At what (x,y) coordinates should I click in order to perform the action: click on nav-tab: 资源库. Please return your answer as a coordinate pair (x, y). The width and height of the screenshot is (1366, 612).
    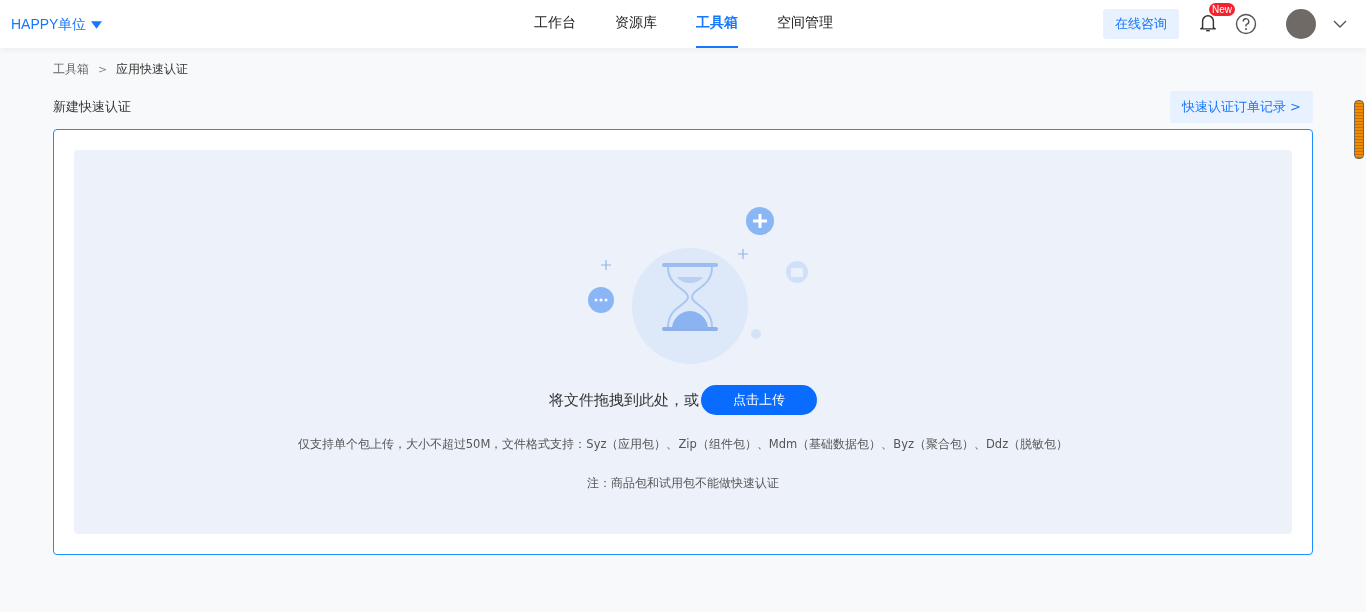
    Looking at the image, I should click on (635, 24).